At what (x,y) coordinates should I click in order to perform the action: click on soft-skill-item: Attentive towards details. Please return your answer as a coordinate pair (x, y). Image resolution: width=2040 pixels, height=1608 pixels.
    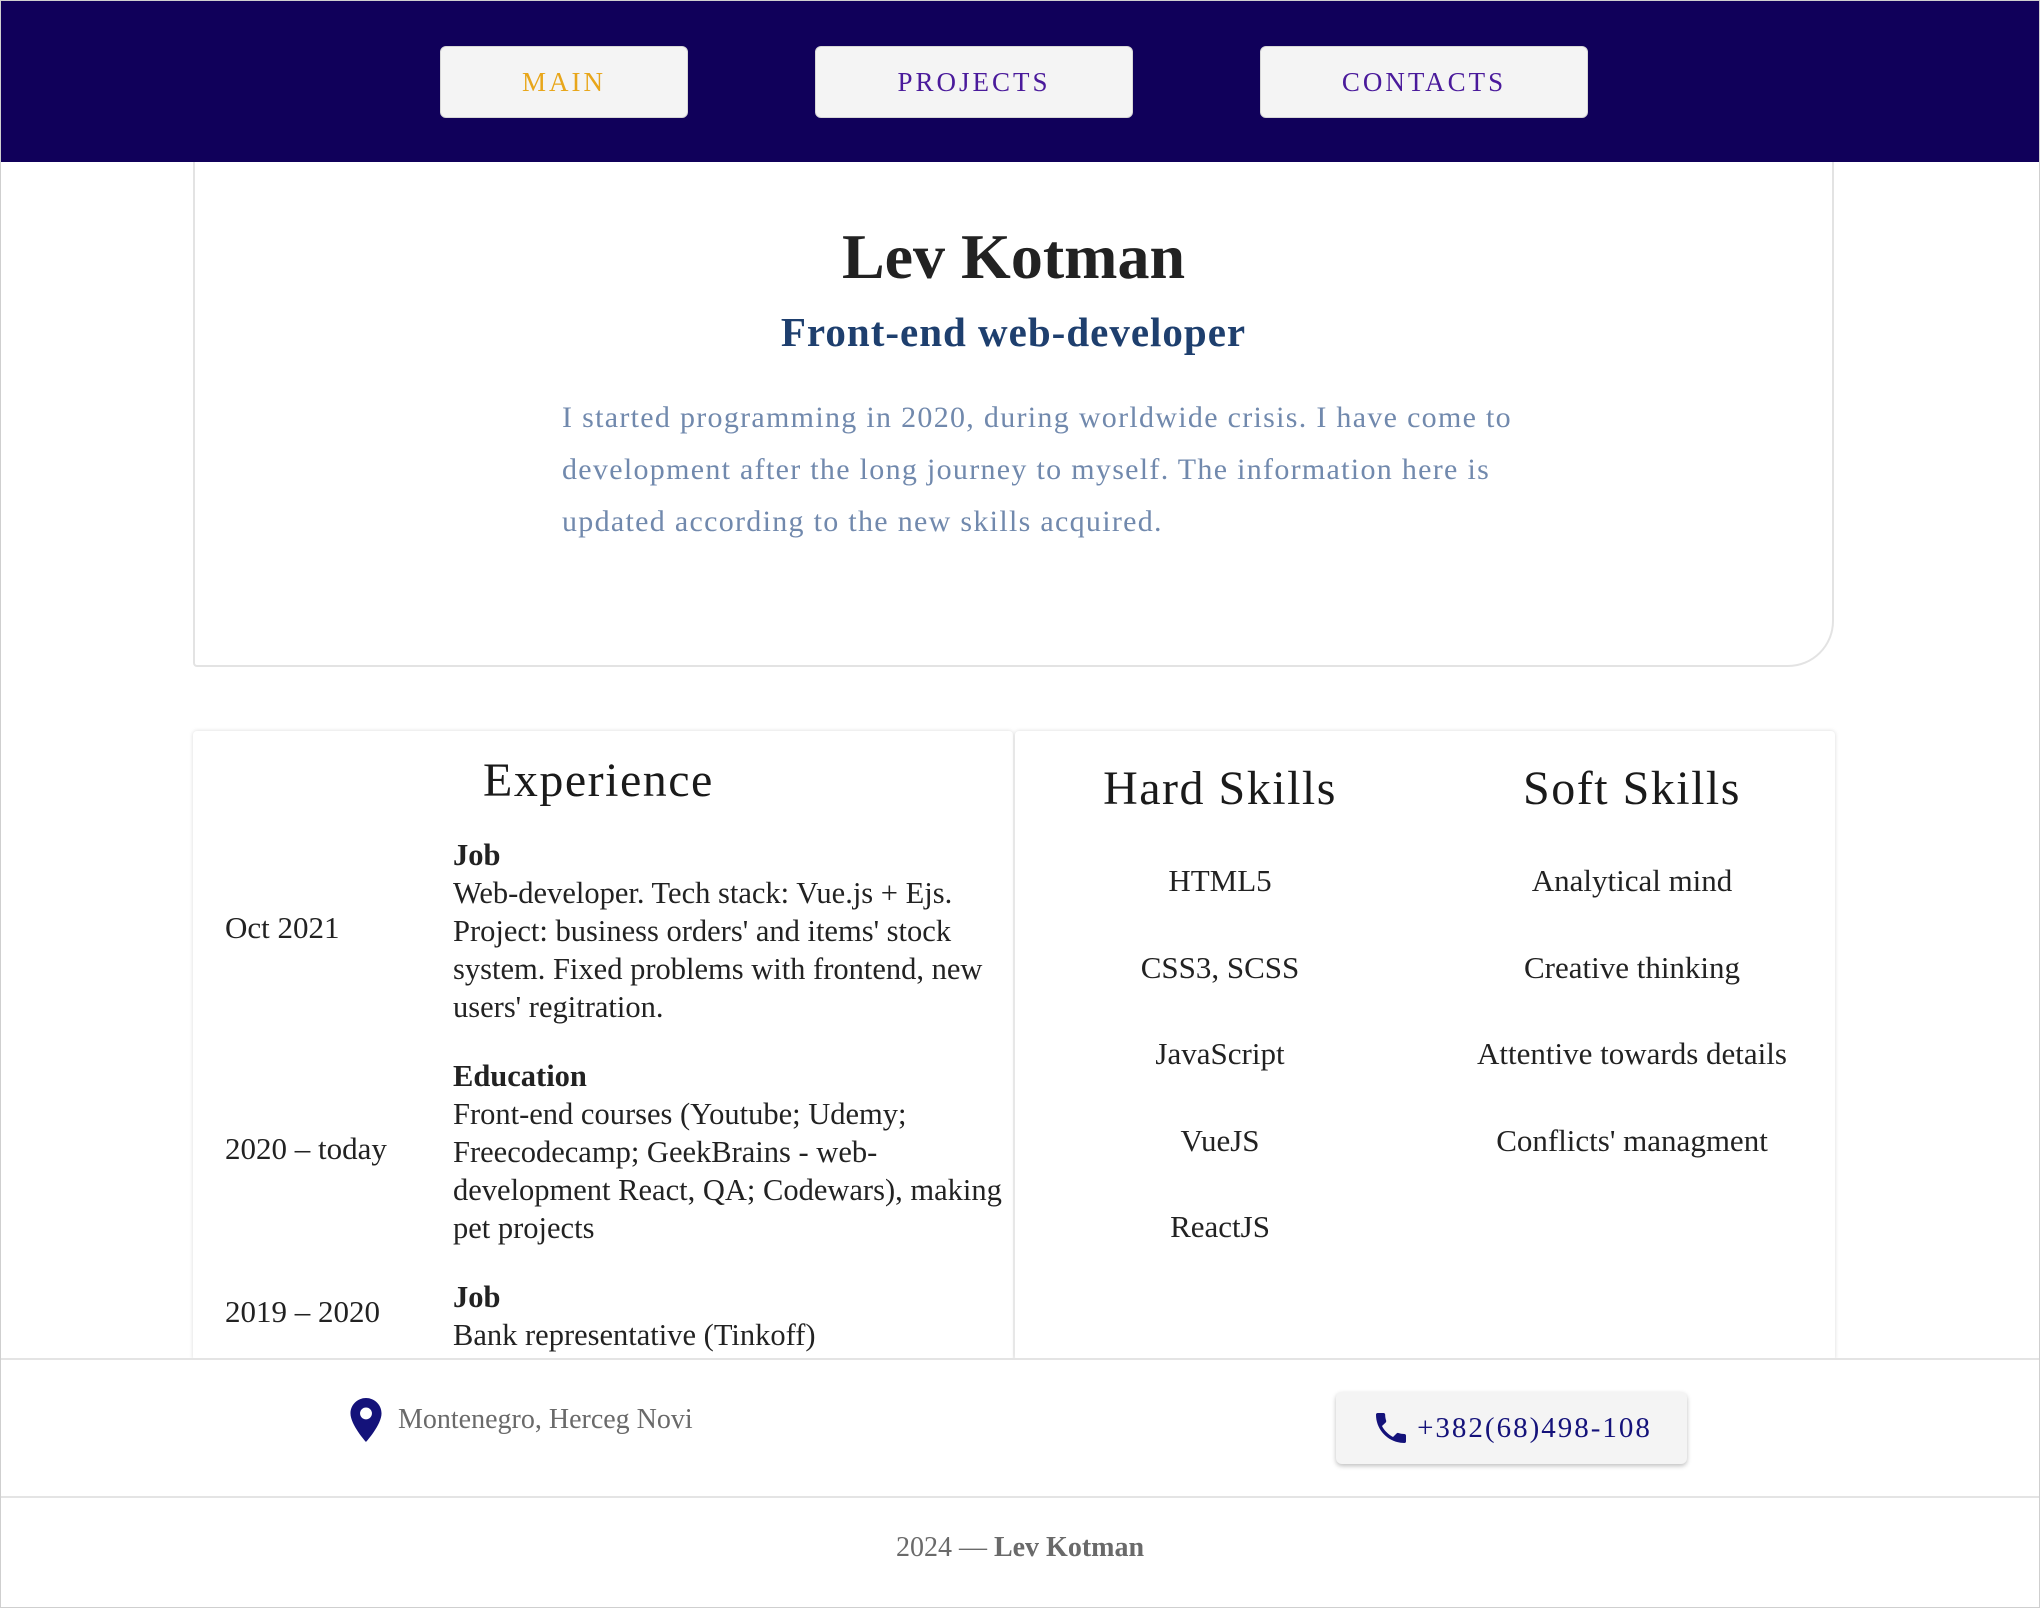
    Looking at the image, I should click on (1632, 1053).